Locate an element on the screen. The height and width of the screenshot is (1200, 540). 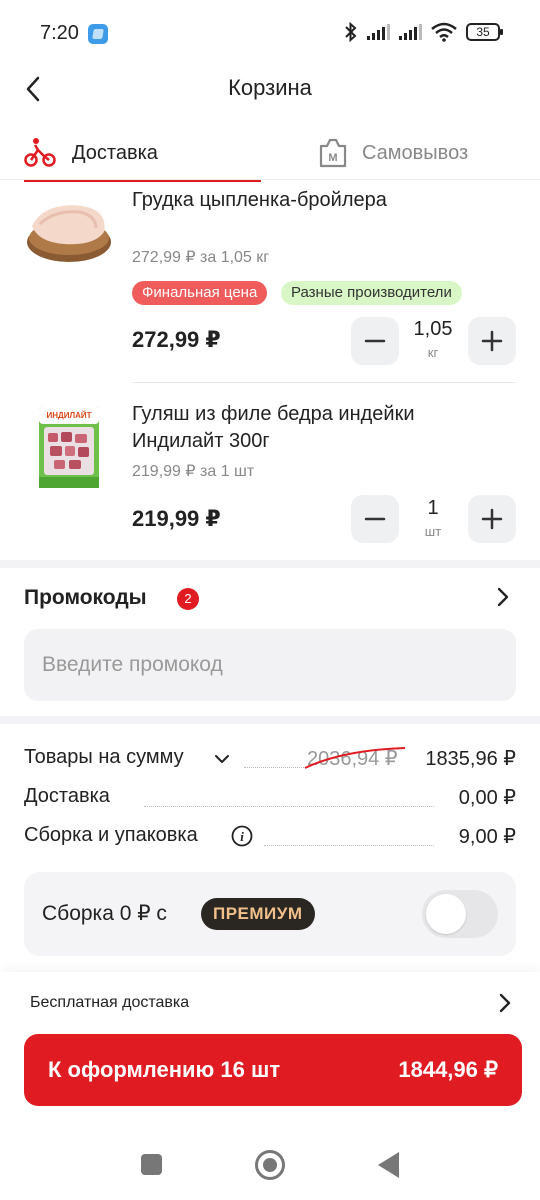
delivery-value: 0,00 ₽ is located at coordinates (487, 798).